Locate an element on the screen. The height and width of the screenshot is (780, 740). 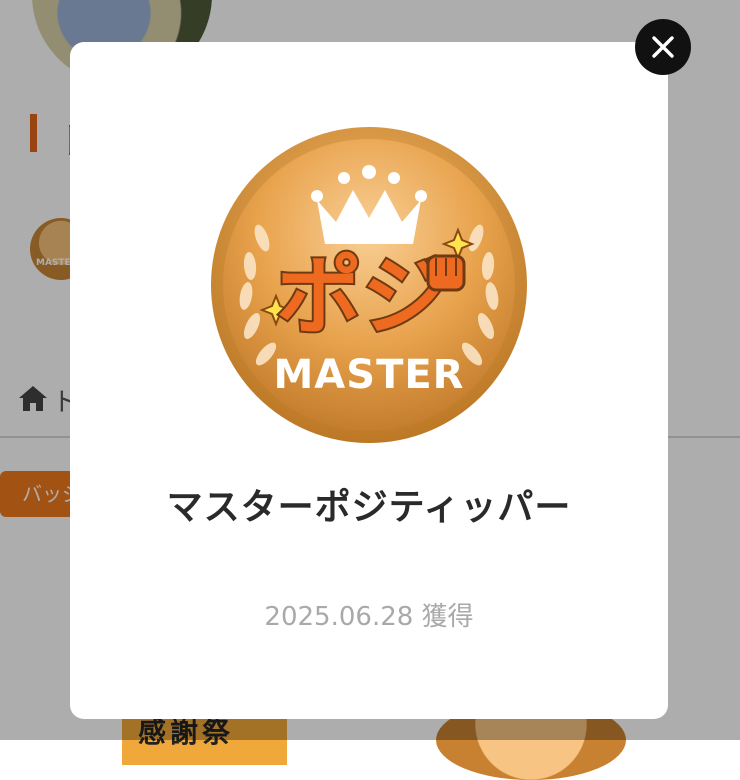
close-button is located at coordinates (663, 47).